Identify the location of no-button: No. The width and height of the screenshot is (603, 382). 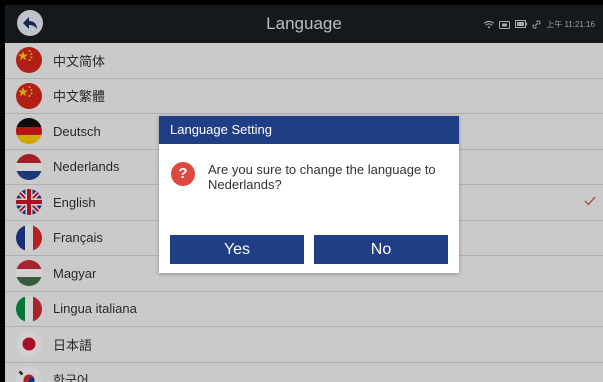
(381, 249).